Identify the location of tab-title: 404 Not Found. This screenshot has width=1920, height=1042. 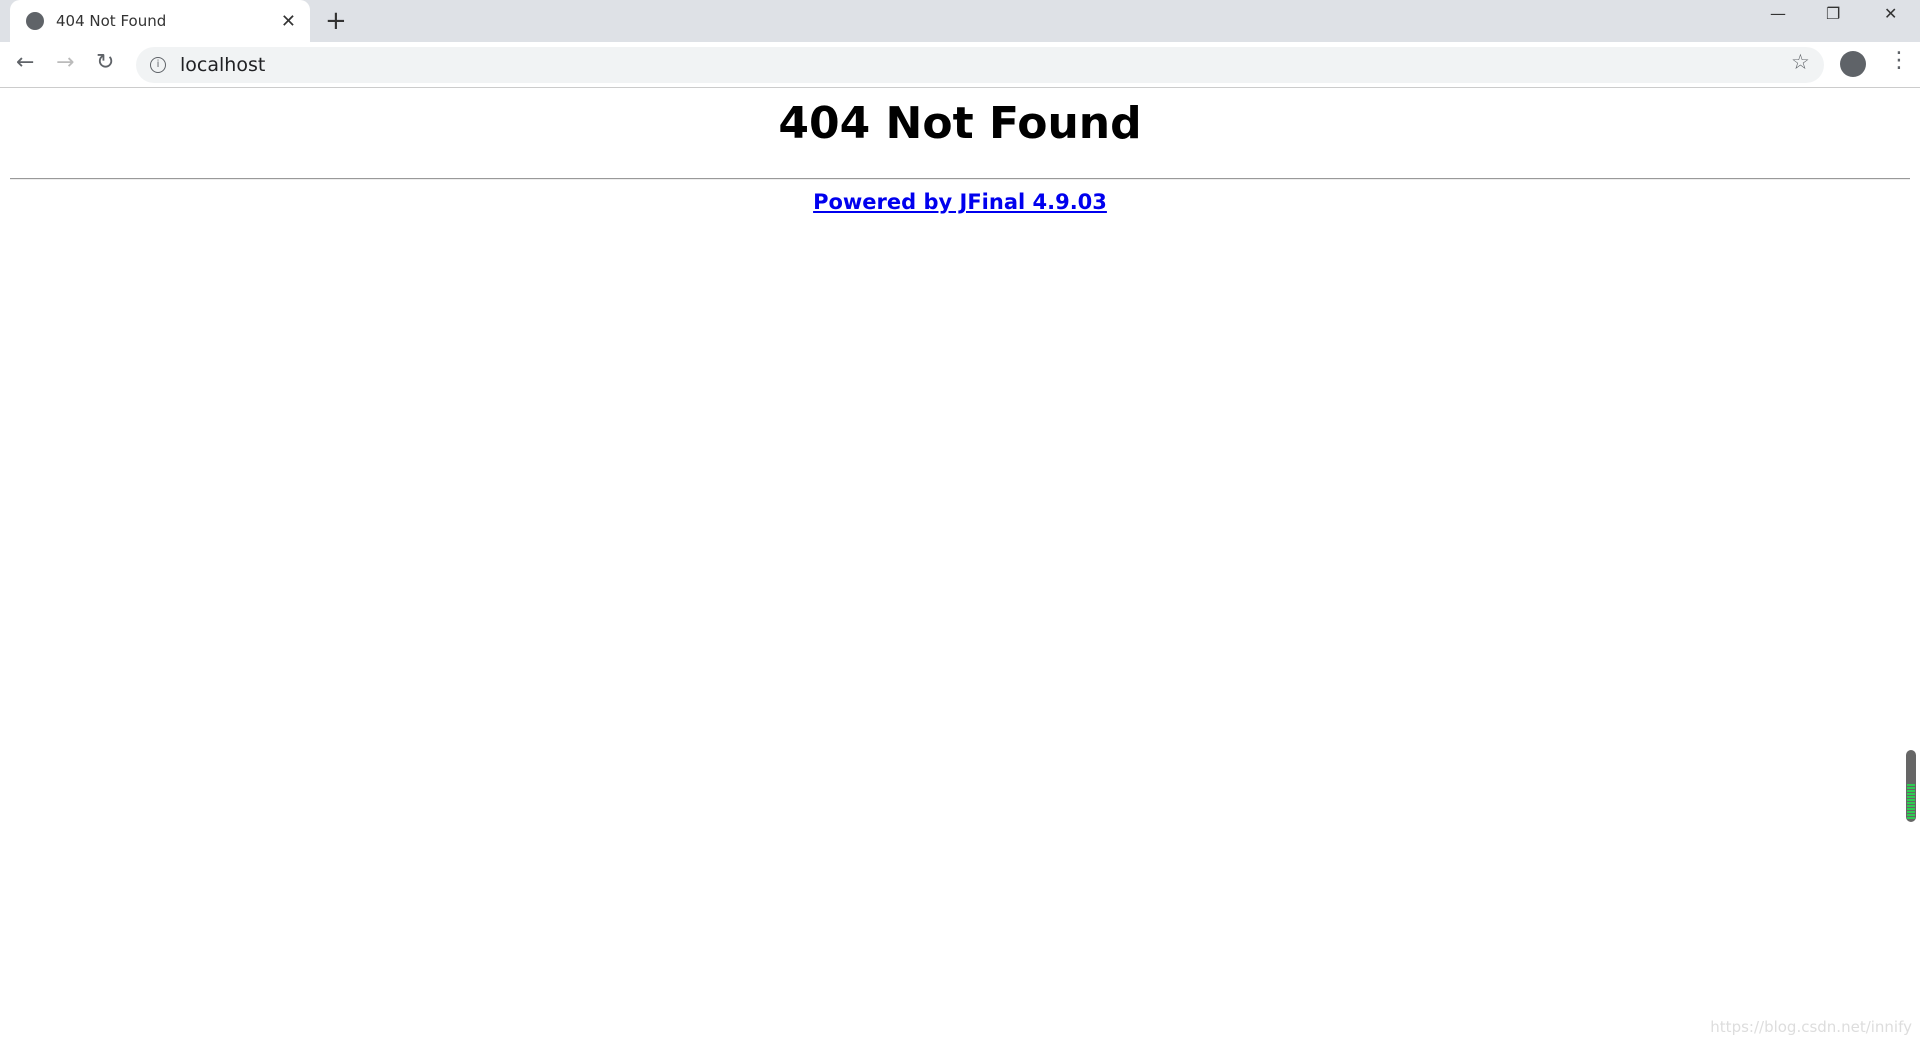
(111, 21).